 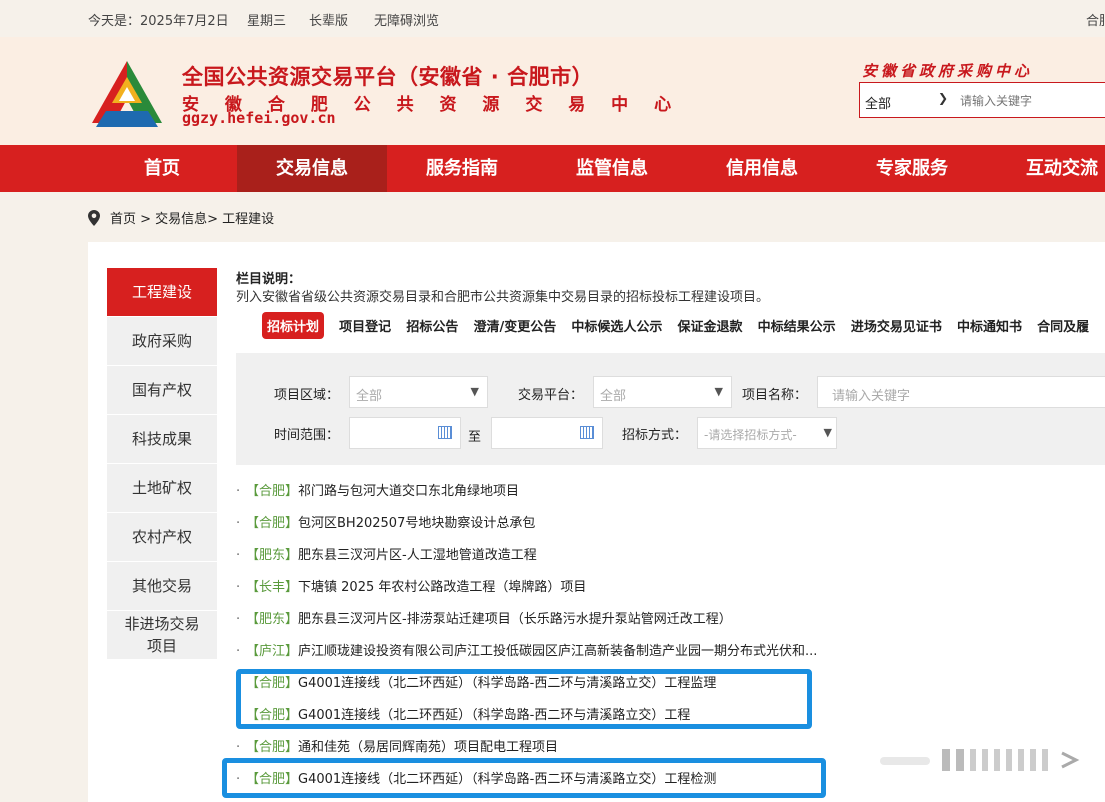 I want to click on tab-award-notice: 中标通知书, so click(x=989, y=325).